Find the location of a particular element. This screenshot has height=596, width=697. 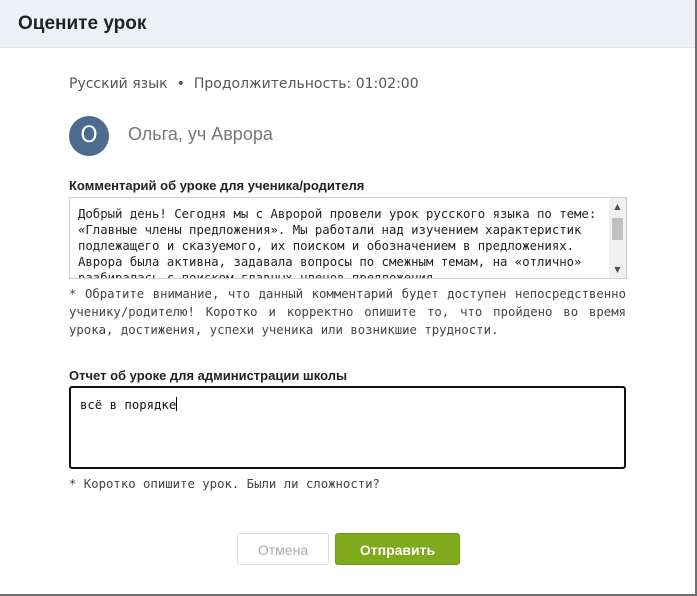

lesson-subject: Русский язык is located at coordinates (118, 84).